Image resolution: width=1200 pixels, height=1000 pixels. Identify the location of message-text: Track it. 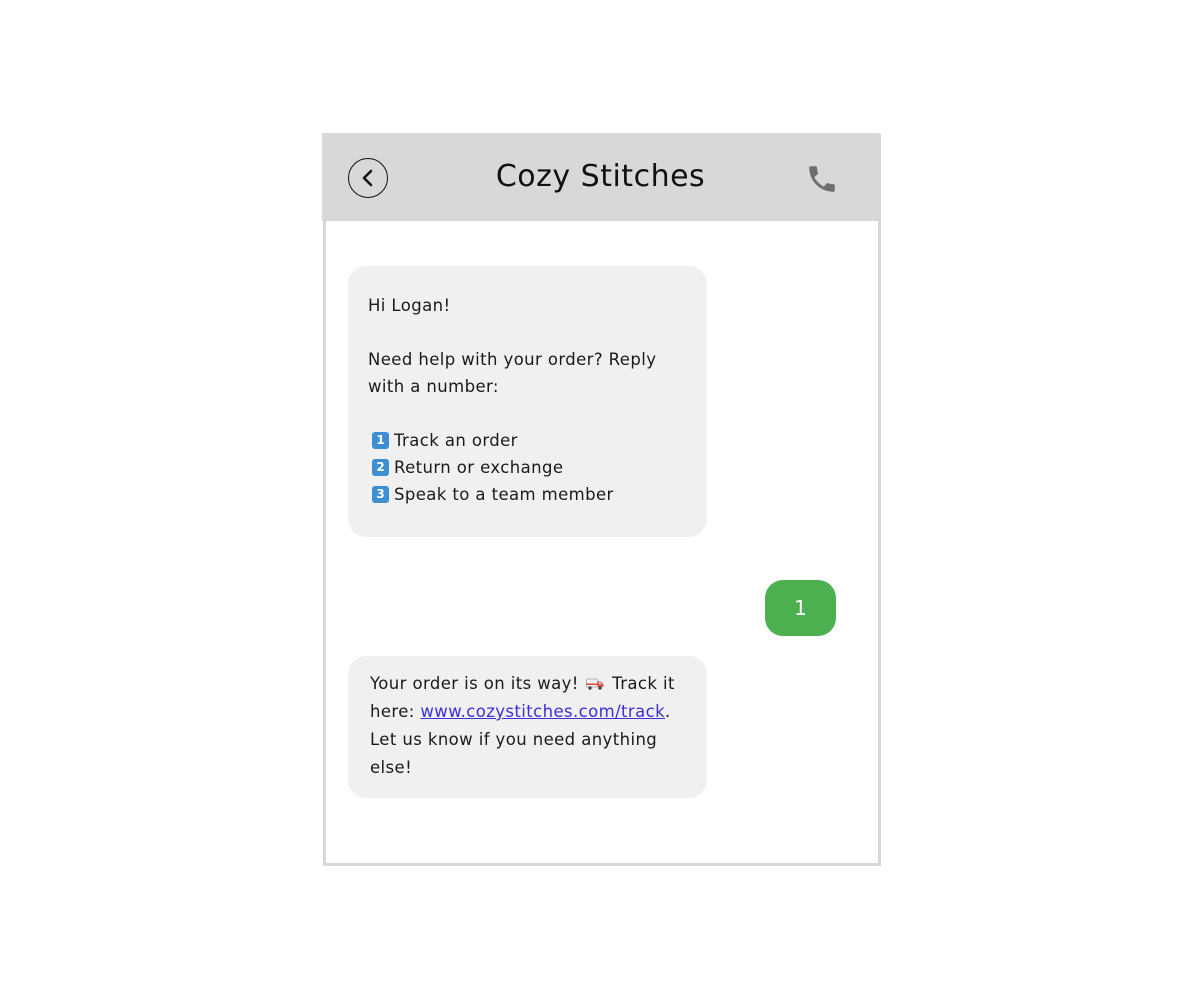
(643, 683).